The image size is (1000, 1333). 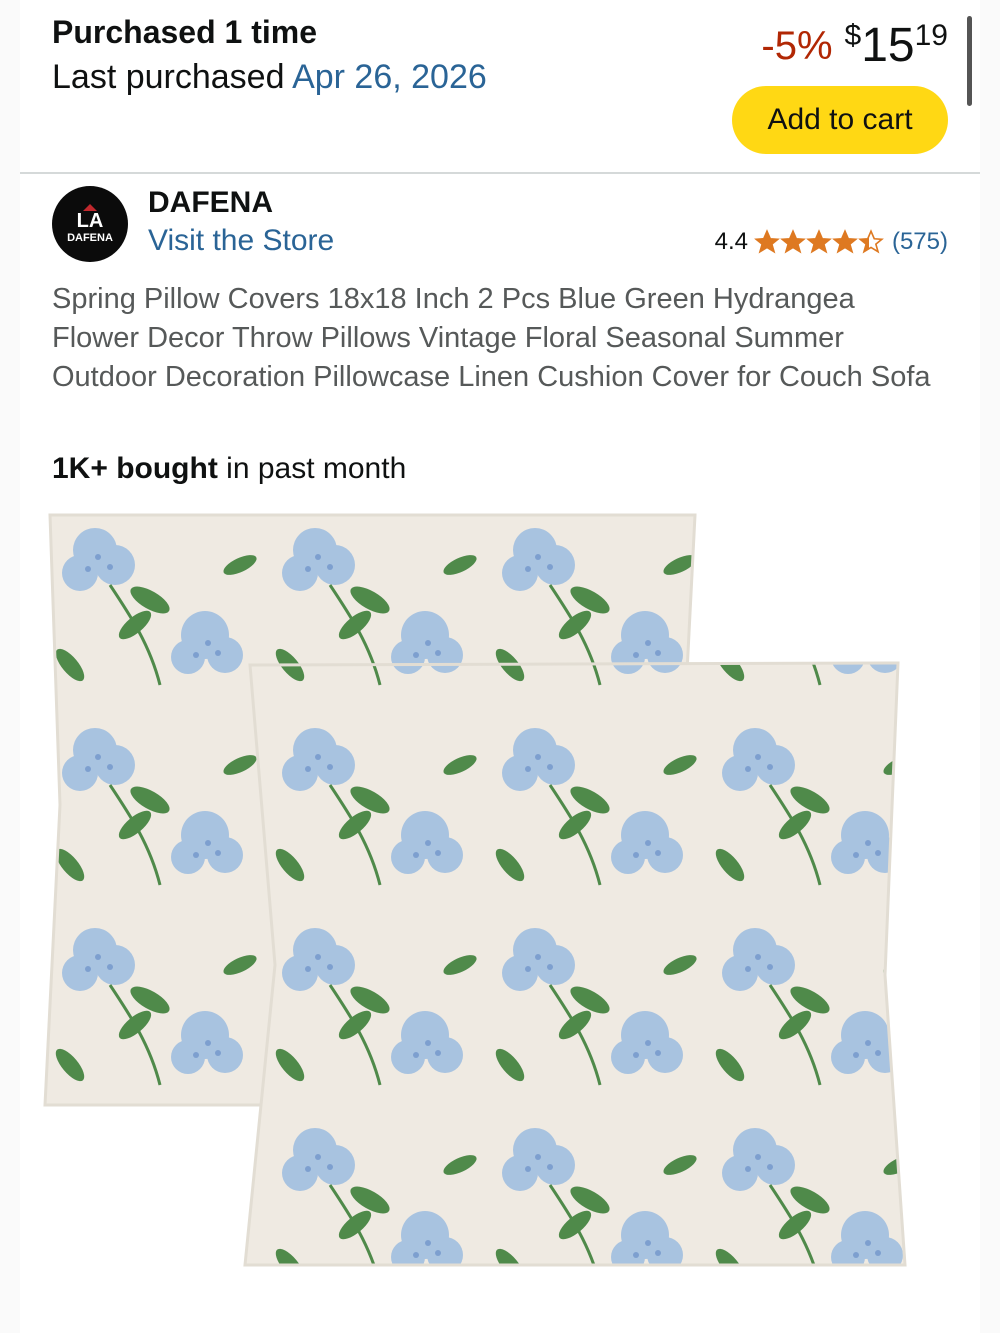 I want to click on price-whole: 15, so click(x=888, y=45).